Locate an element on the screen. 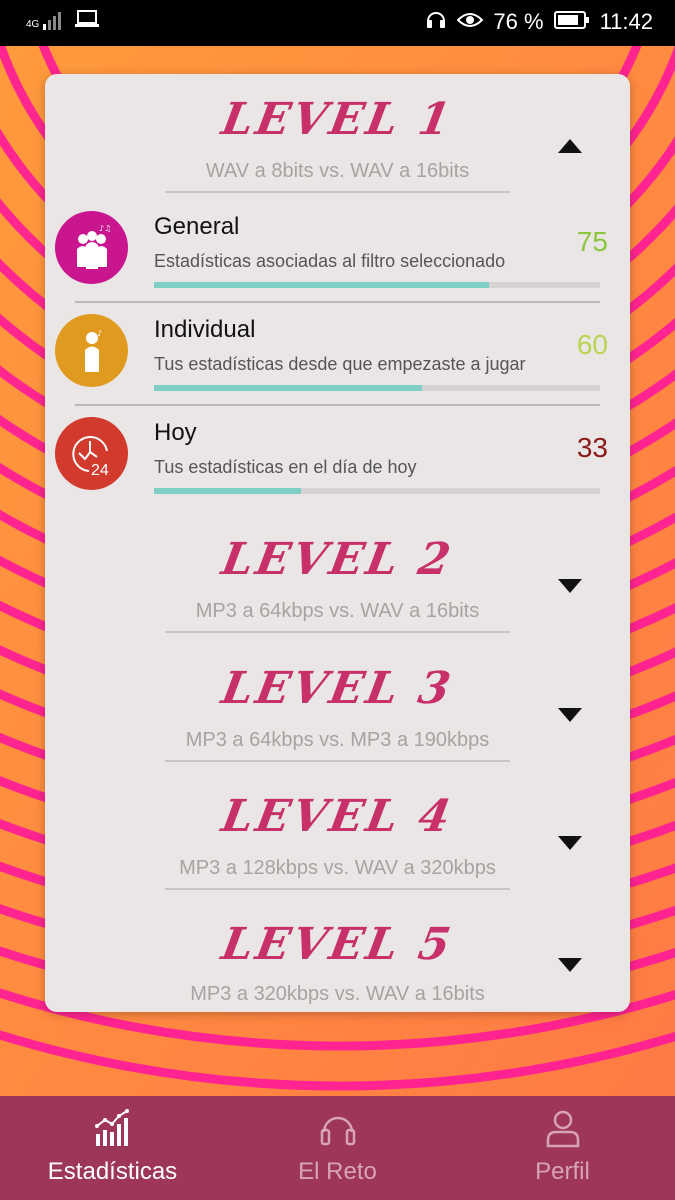 This screenshot has height=1200, width=675. group-icon: ♪♫ is located at coordinates (91, 247).